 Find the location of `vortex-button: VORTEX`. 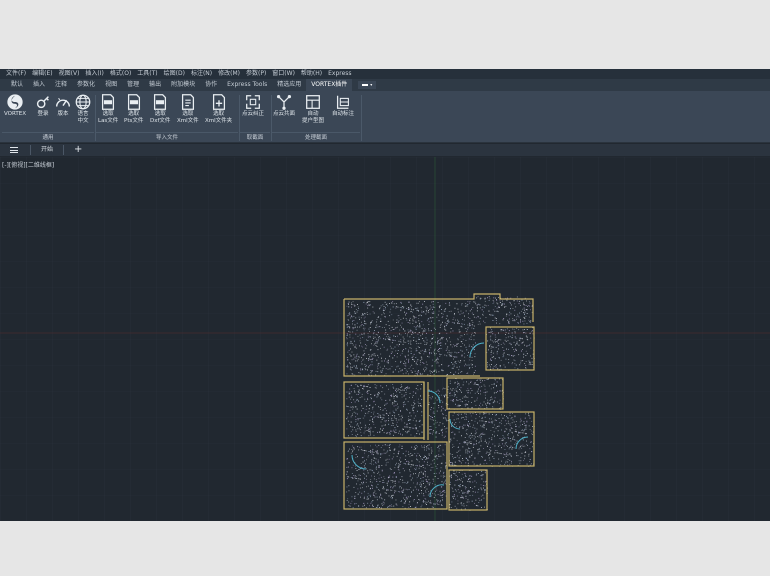

vortex-button: VORTEX is located at coordinates (15, 105).